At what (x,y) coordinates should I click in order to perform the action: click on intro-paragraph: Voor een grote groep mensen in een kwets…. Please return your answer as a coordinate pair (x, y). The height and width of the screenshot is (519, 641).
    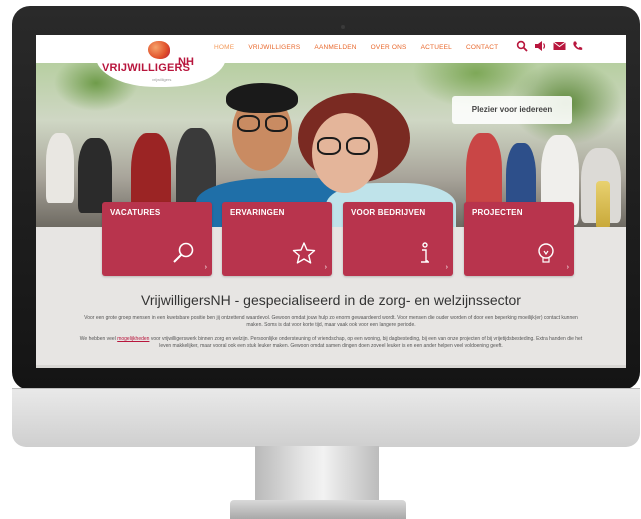
    Looking at the image, I should click on (331, 321).